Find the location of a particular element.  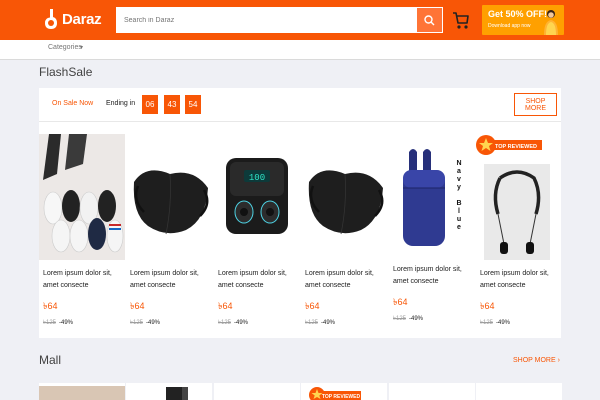

promo-person-icon is located at coordinates (551, 22).